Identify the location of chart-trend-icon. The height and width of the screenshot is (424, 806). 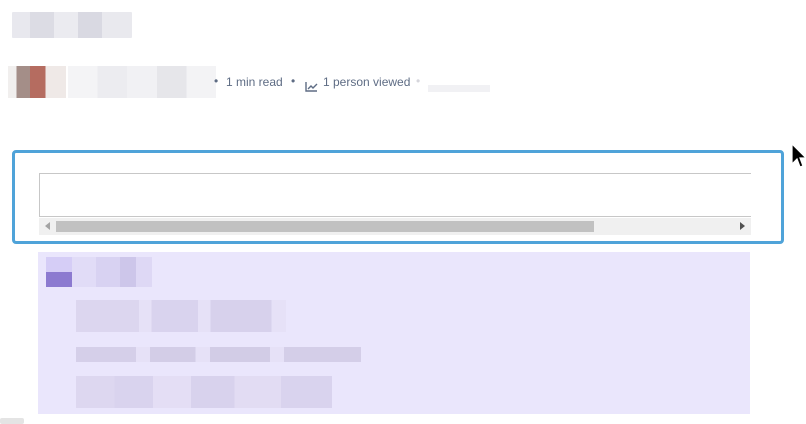
(311, 87).